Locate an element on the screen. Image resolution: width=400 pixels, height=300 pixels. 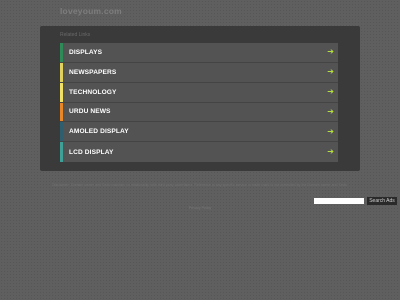
link-label: URDU NEWS is located at coordinates (90, 112).